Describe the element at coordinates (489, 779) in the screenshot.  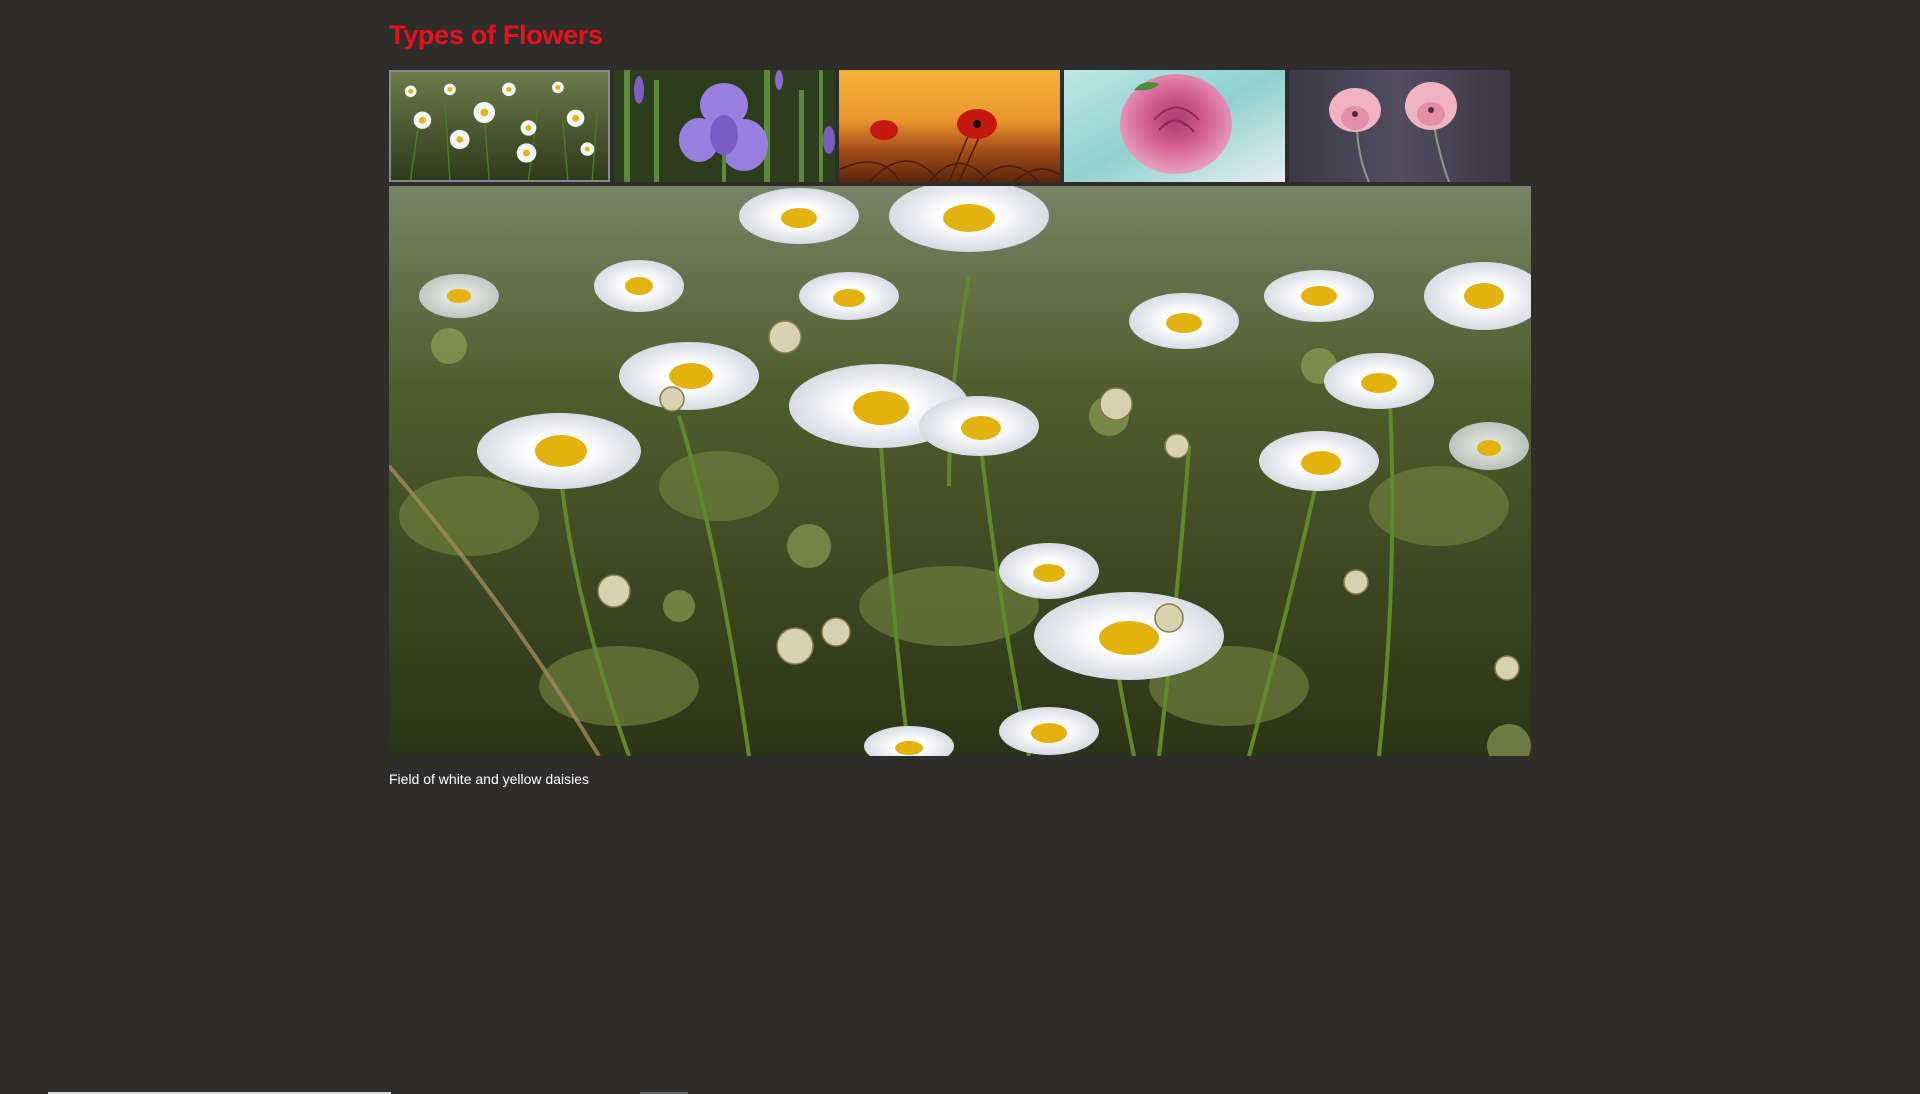
I see `image-caption: Field of white and yellow daisies` at that location.